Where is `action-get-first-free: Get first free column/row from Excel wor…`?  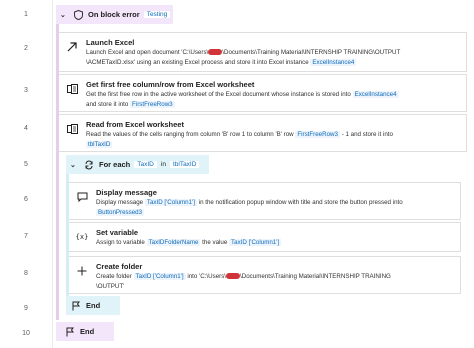 action-get-first-free: Get first free column/row from Excel wor… is located at coordinates (263, 93).